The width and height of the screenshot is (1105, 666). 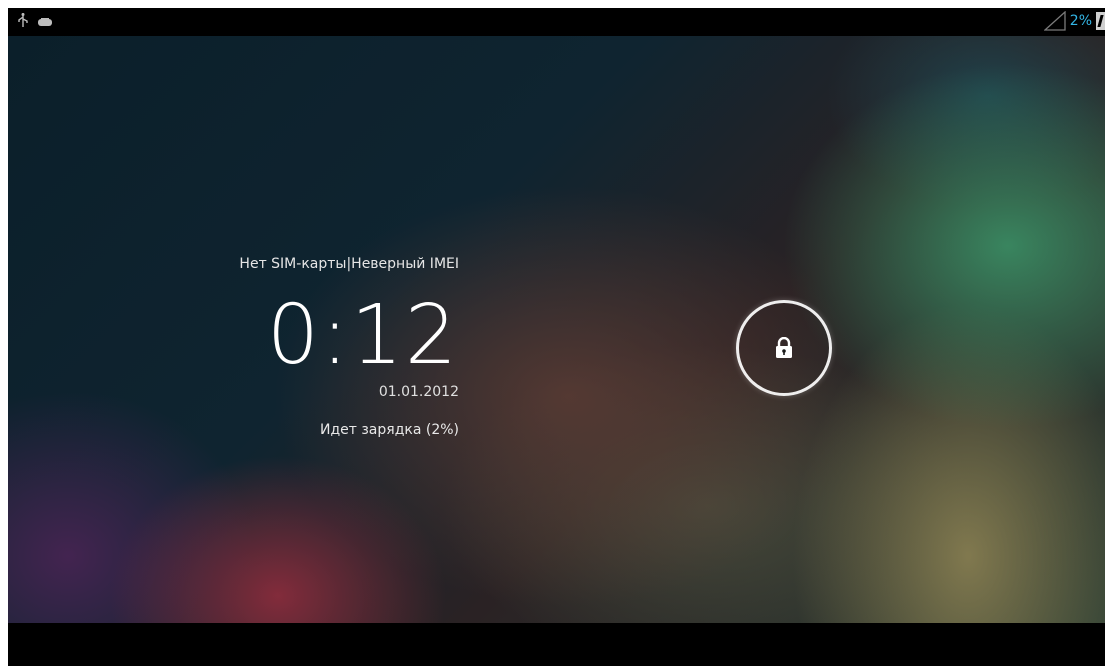 What do you see at coordinates (35, 21) in the screenshot?
I see `notification-icons` at bounding box center [35, 21].